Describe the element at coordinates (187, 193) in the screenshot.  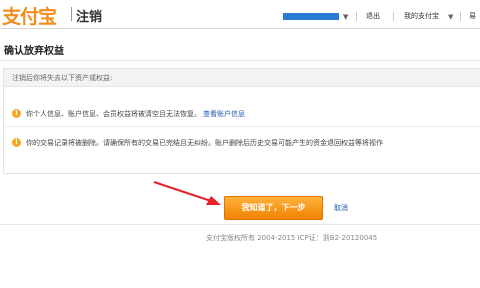
I see `red-arrow-annotation` at that location.